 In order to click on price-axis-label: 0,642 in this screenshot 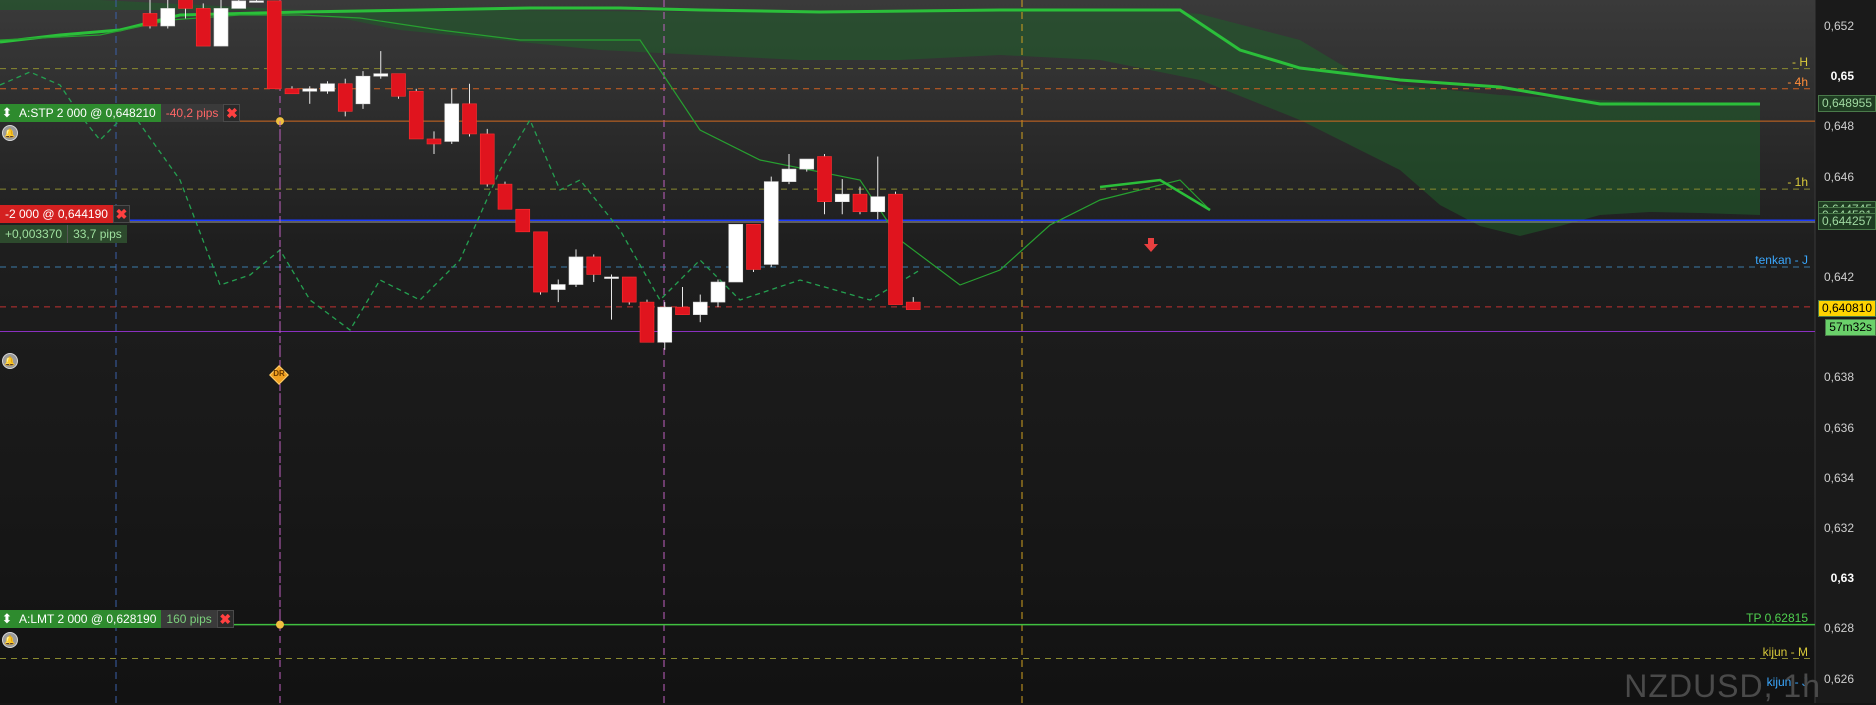, I will do `click(1838, 277)`.